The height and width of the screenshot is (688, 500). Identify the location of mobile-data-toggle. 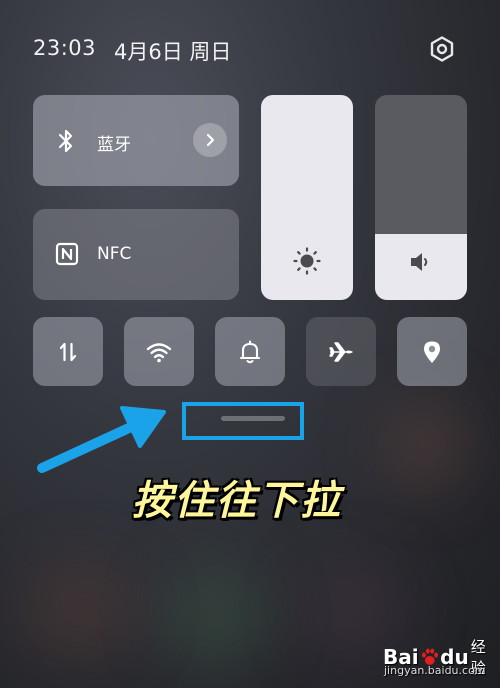
(68, 351).